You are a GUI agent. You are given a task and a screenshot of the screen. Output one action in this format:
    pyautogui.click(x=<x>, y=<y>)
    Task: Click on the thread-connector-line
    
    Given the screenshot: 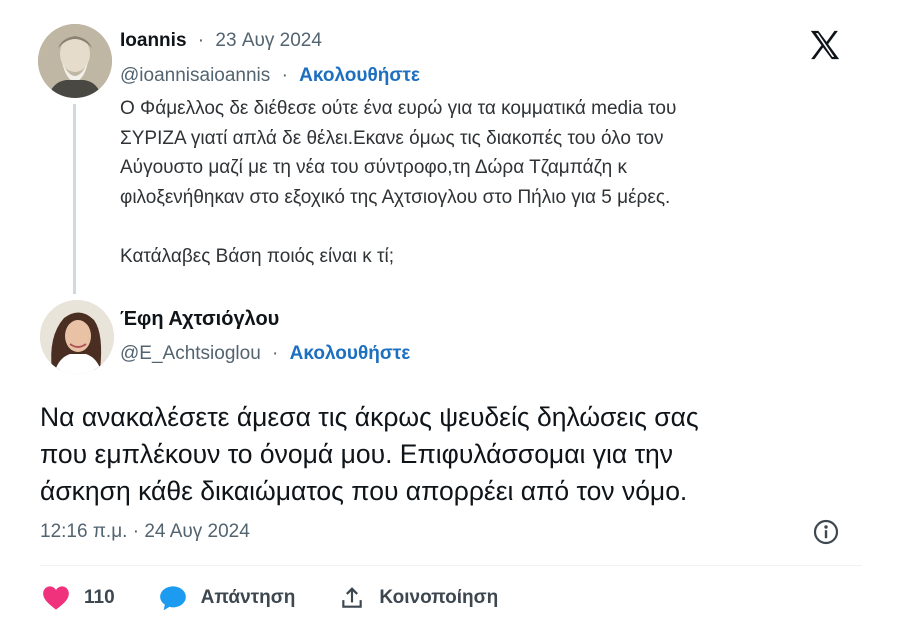 What is the action you would take?
    pyautogui.click(x=74, y=199)
    